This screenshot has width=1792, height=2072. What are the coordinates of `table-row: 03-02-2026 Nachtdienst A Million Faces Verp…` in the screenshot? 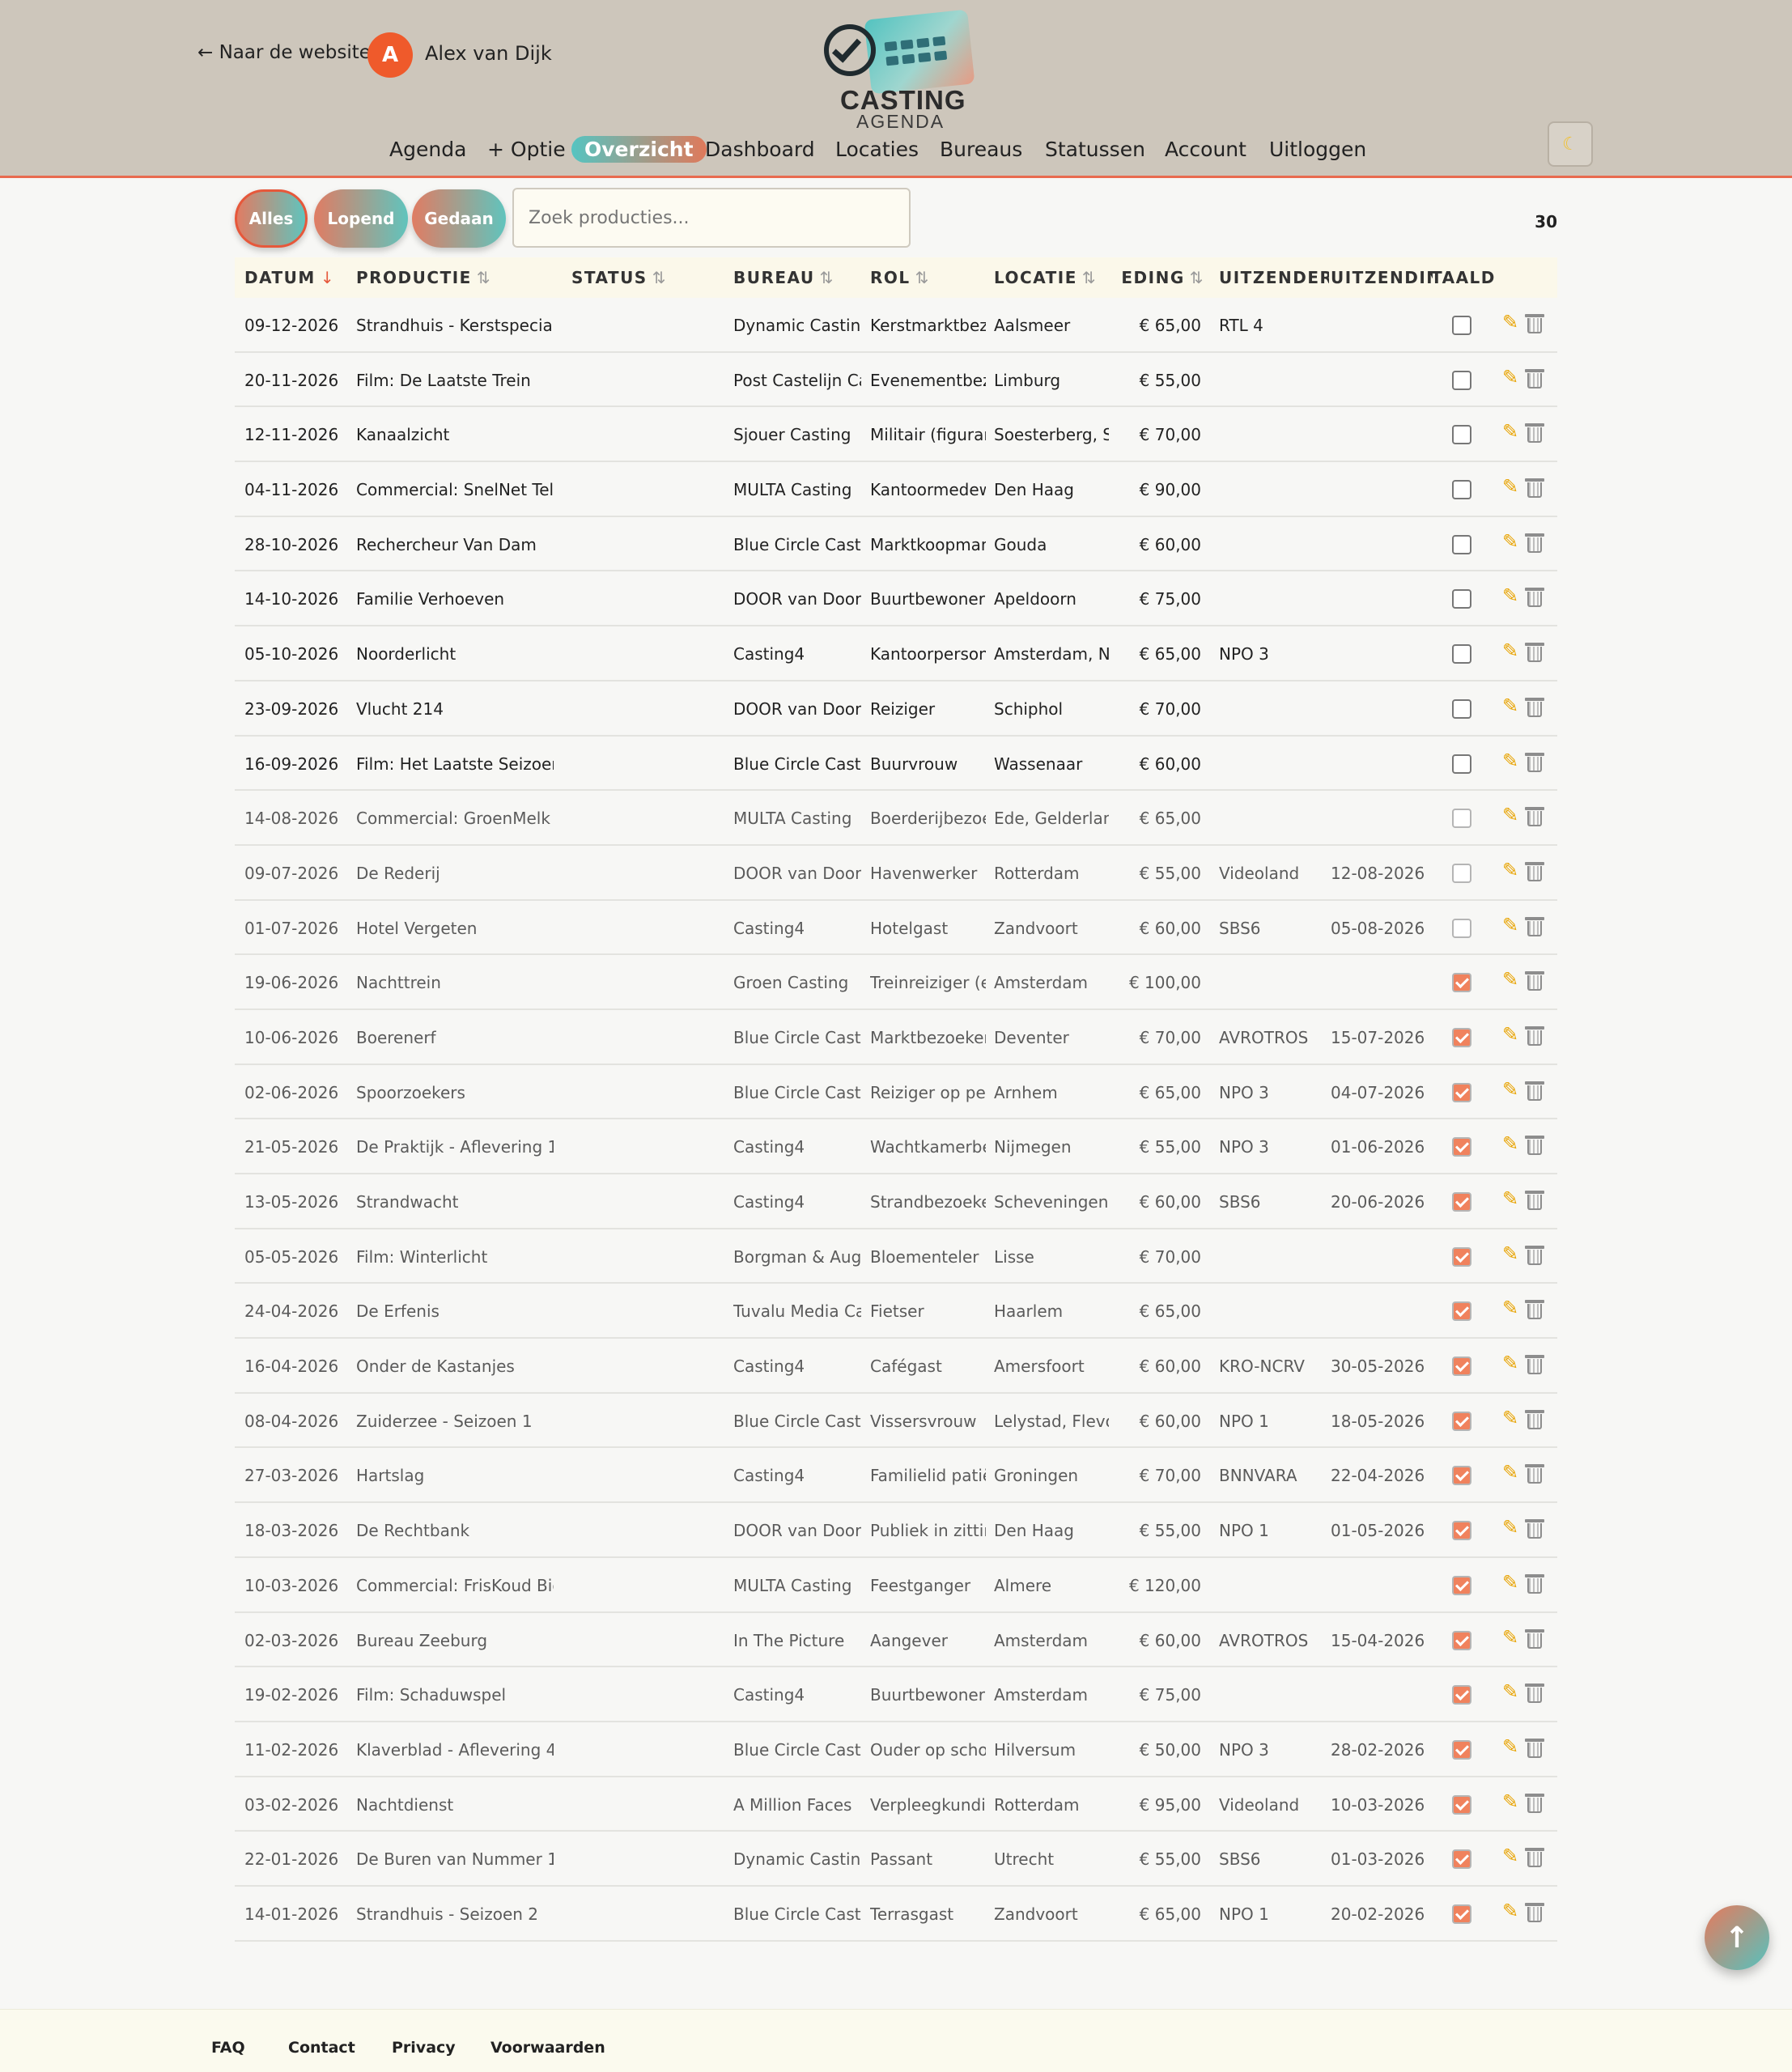 It's located at (896, 1804).